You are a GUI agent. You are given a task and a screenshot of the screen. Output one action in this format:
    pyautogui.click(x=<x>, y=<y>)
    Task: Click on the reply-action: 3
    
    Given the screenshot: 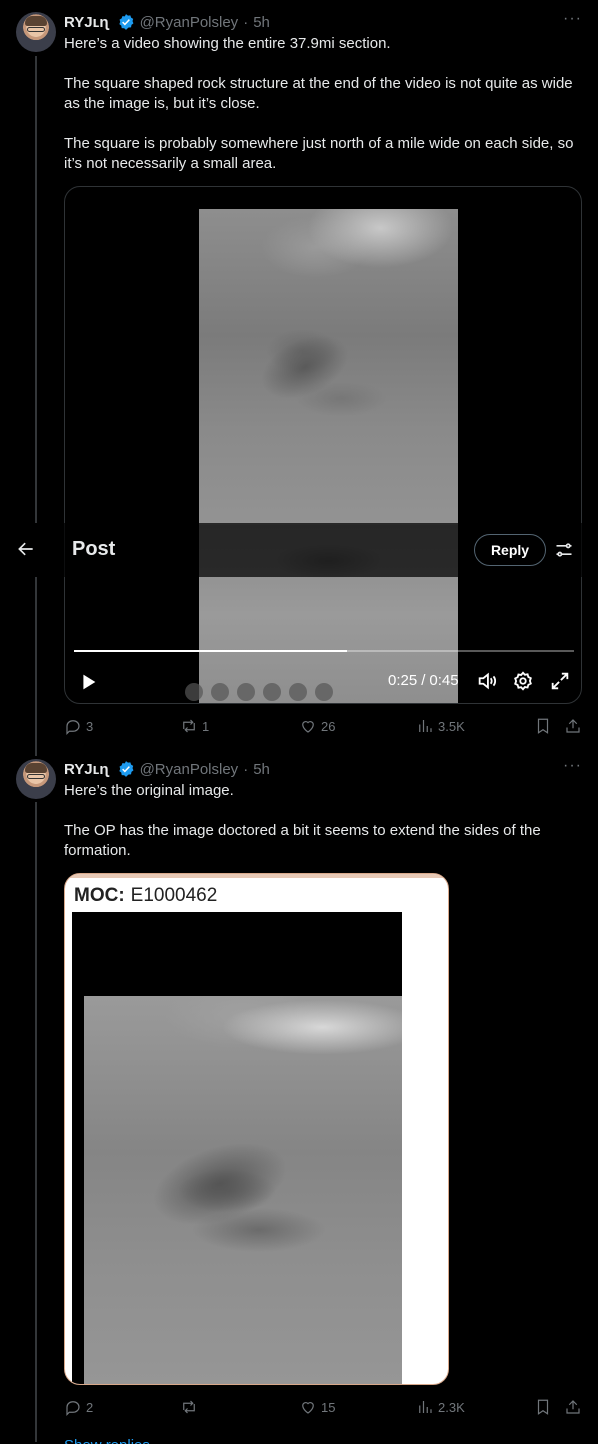 What is the action you would take?
    pyautogui.click(x=78, y=726)
    